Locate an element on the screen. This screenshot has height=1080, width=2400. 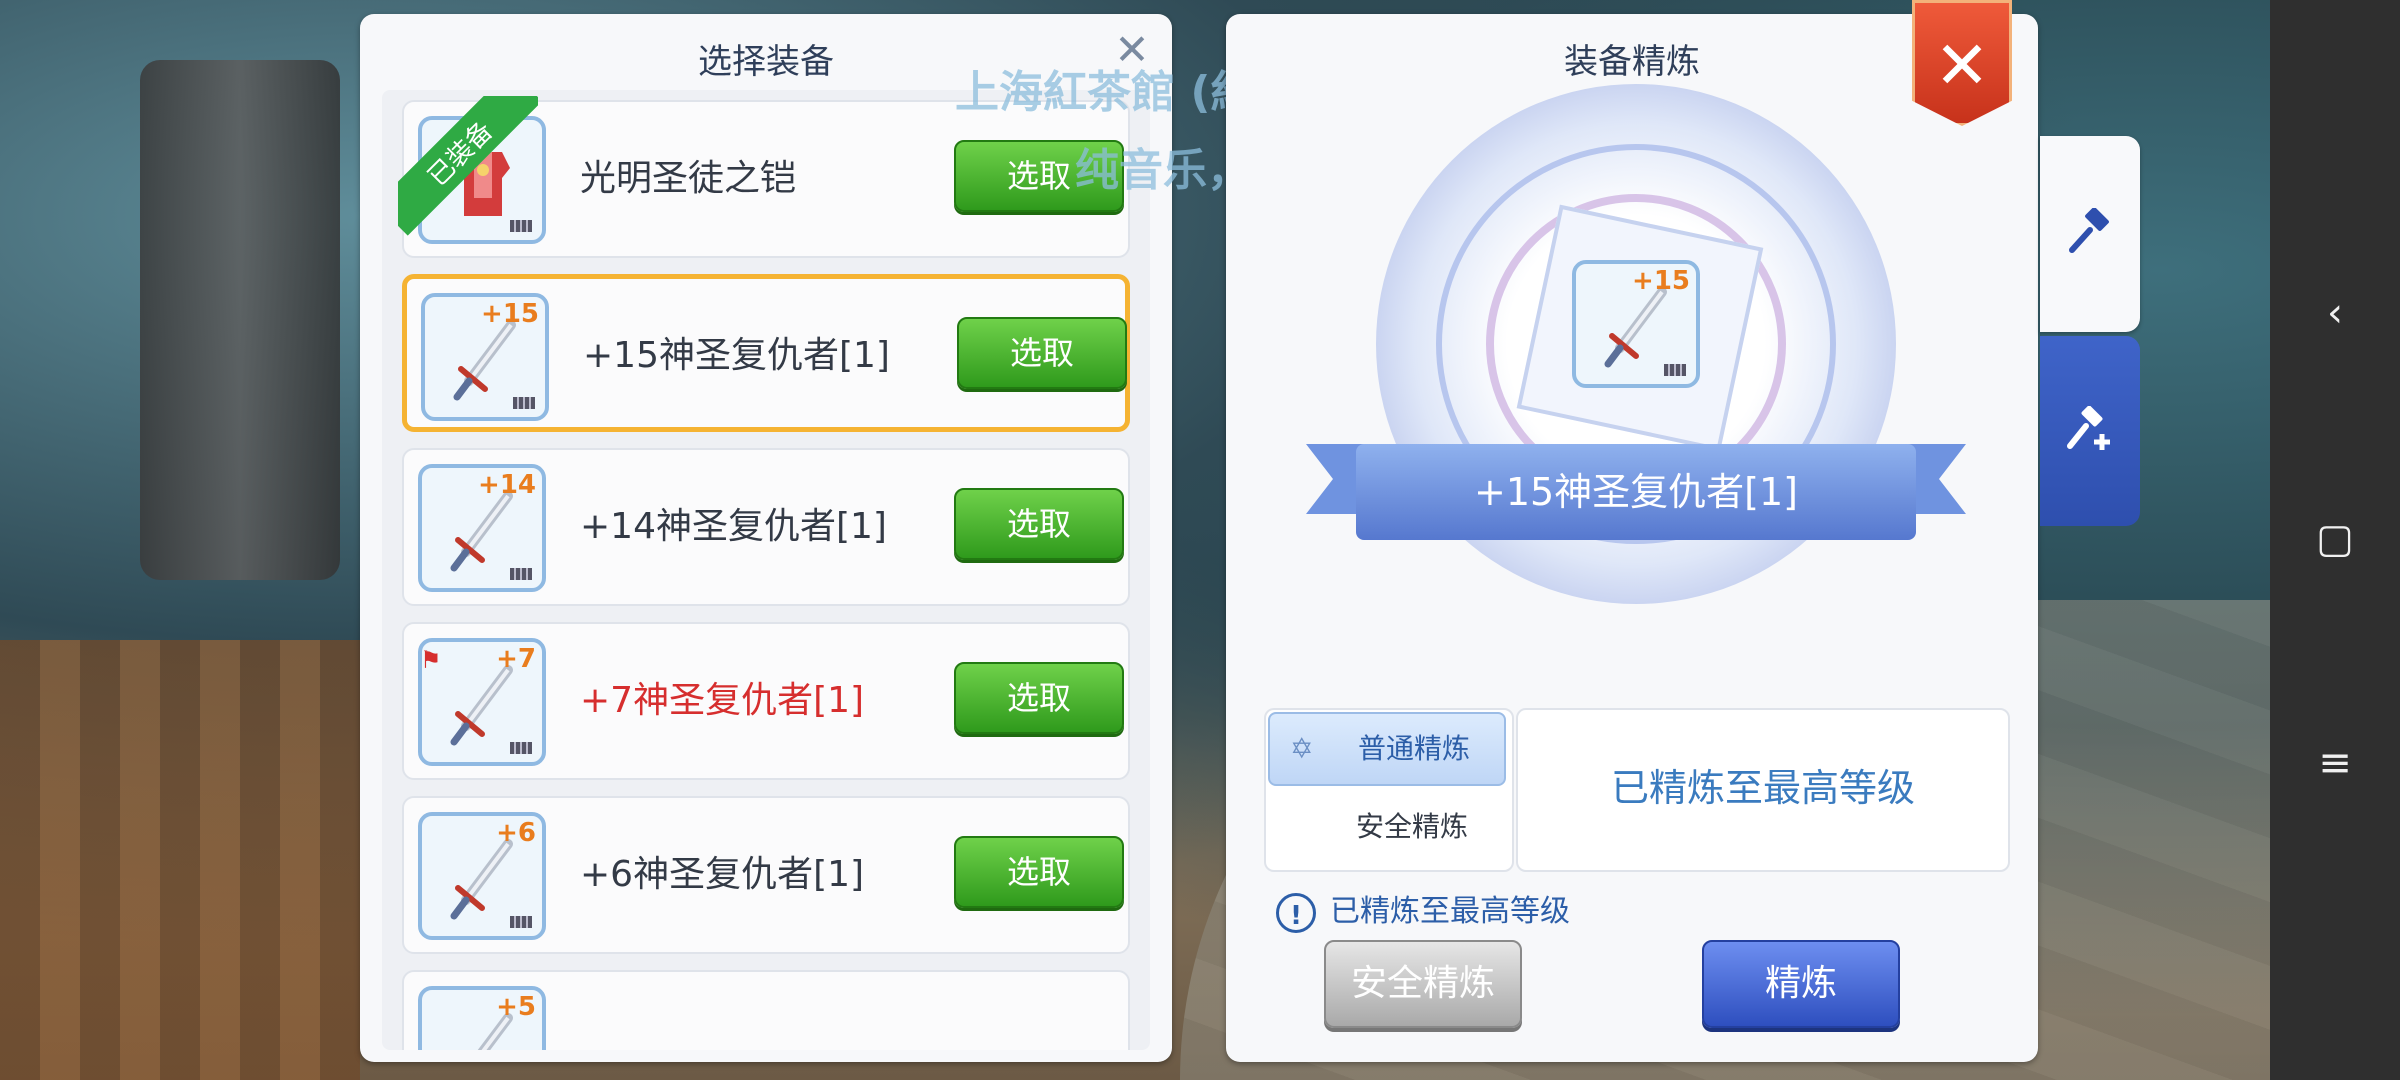
item-thumbnail: +15 is located at coordinates (485, 357).